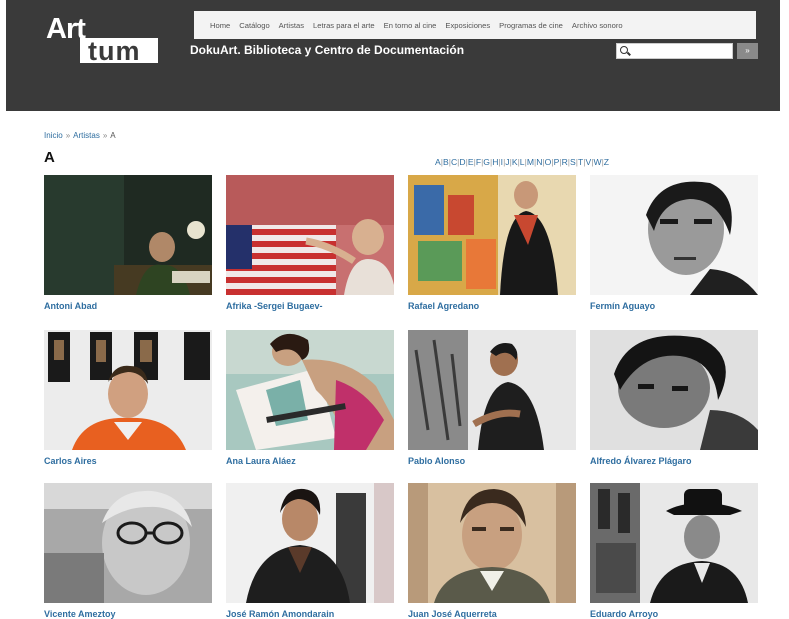 Image resolution: width=789 pixels, height=619 pixels. I want to click on artist-name: Ana Laura Aláez, so click(261, 461).